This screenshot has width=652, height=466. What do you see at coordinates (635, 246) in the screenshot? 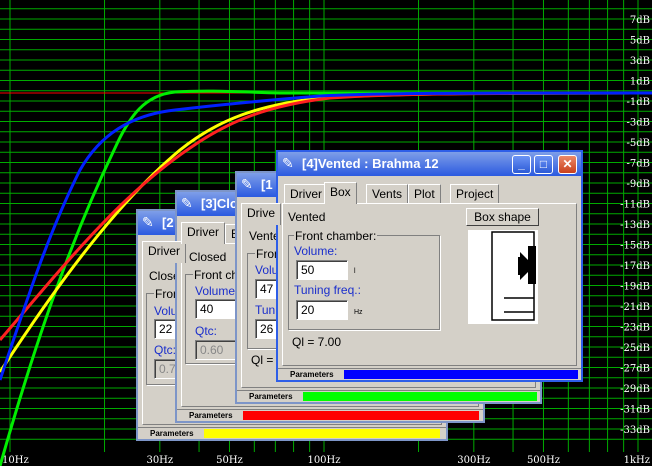
I see `y-axis-label: -15dB` at bounding box center [635, 246].